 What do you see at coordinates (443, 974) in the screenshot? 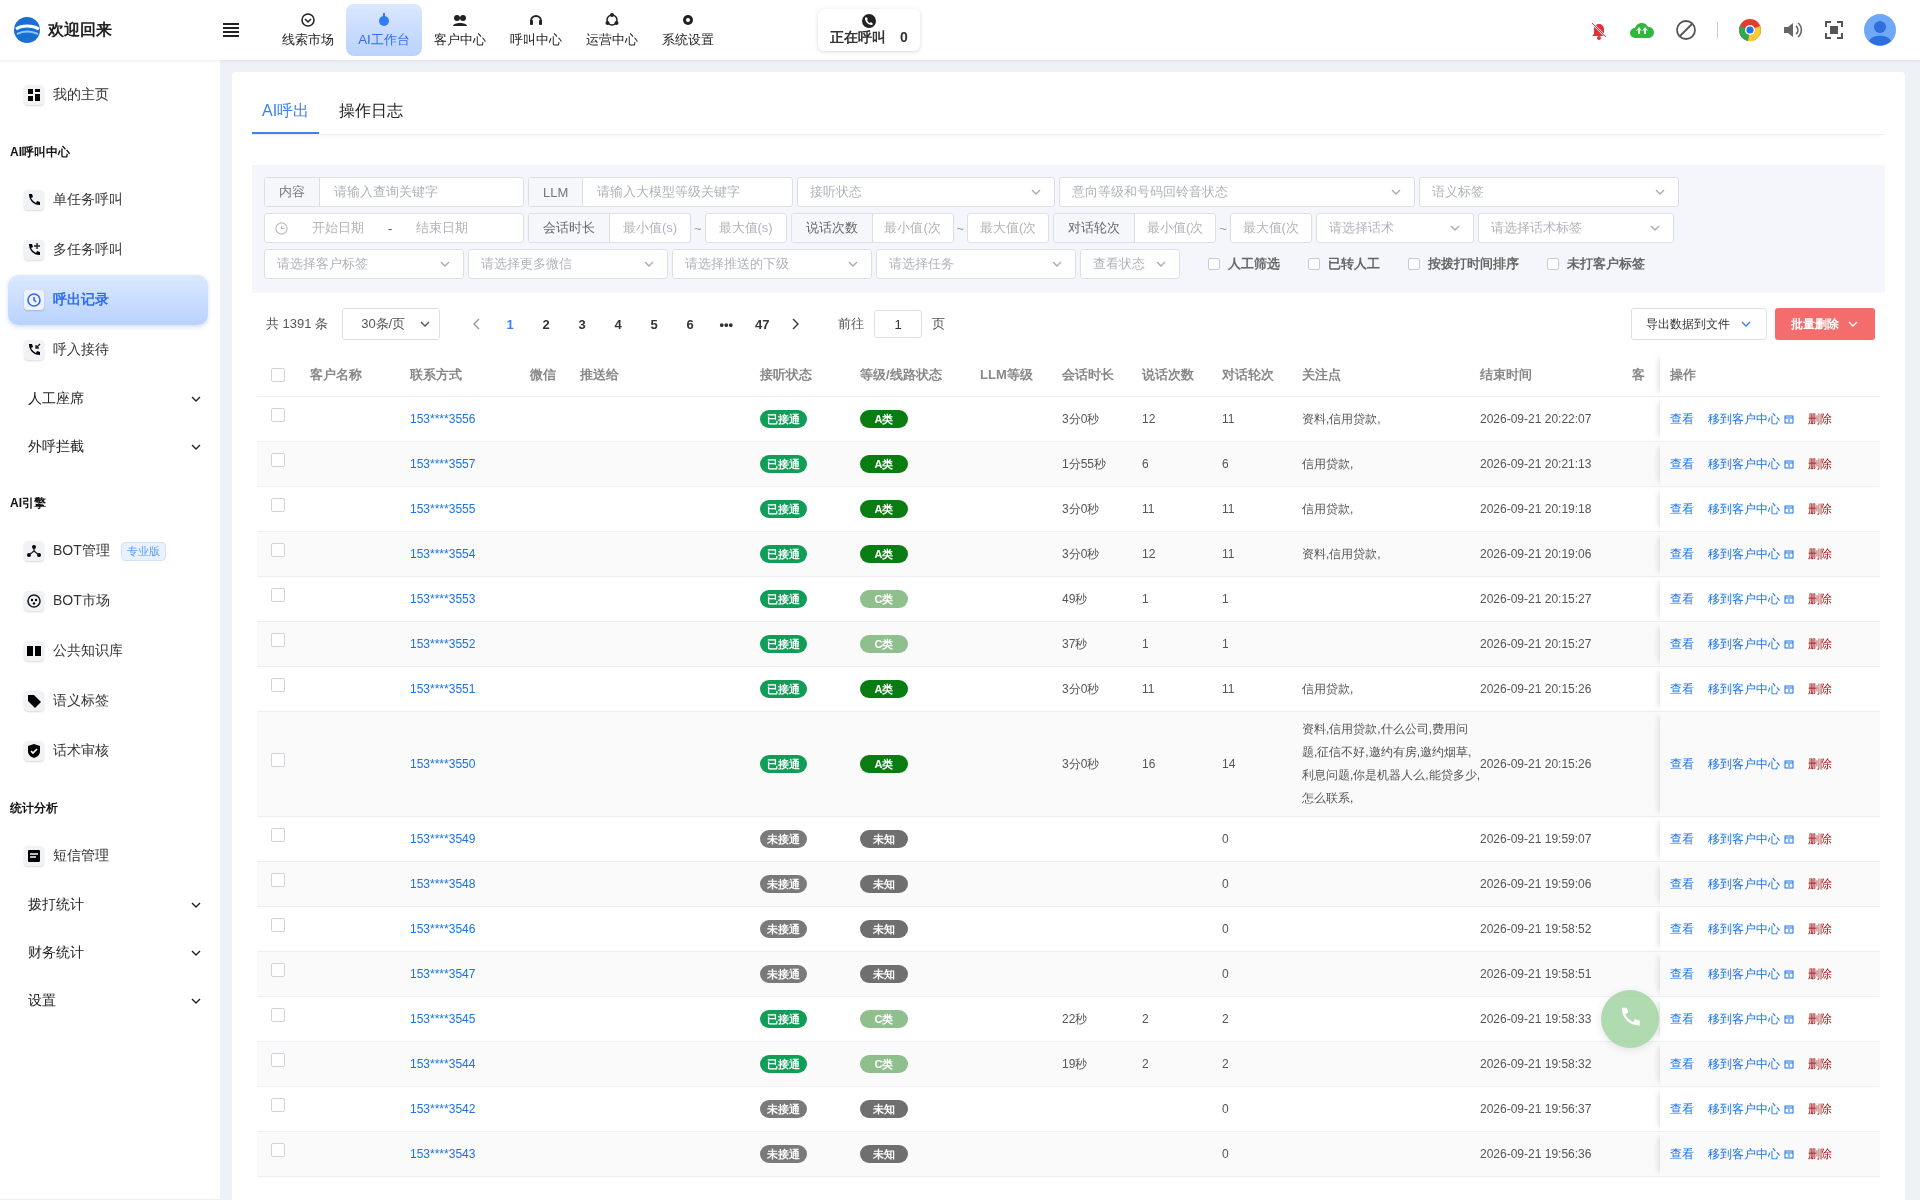
I see `phone-link: 153****3547` at bounding box center [443, 974].